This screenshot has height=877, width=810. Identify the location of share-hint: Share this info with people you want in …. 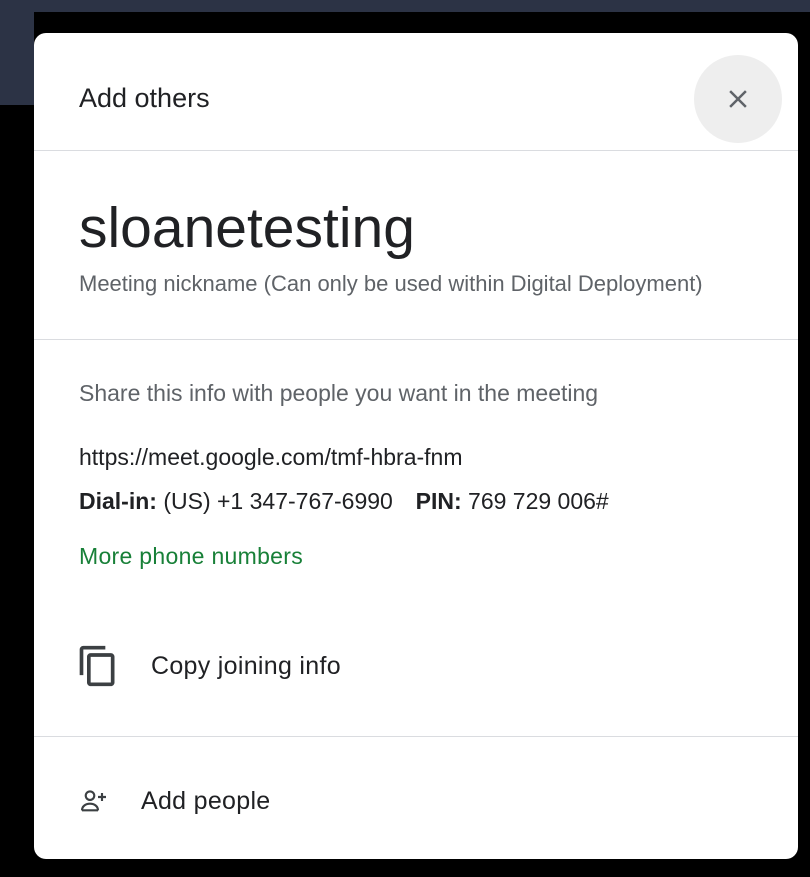
(339, 393).